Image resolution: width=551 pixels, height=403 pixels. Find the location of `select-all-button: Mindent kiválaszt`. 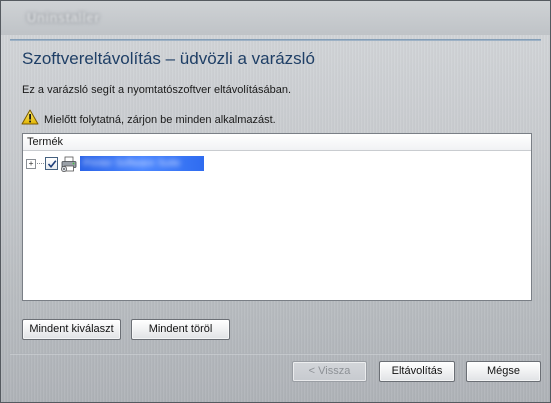

select-all-button: Mindent kiválaszt is located at coordinates (71, 329).